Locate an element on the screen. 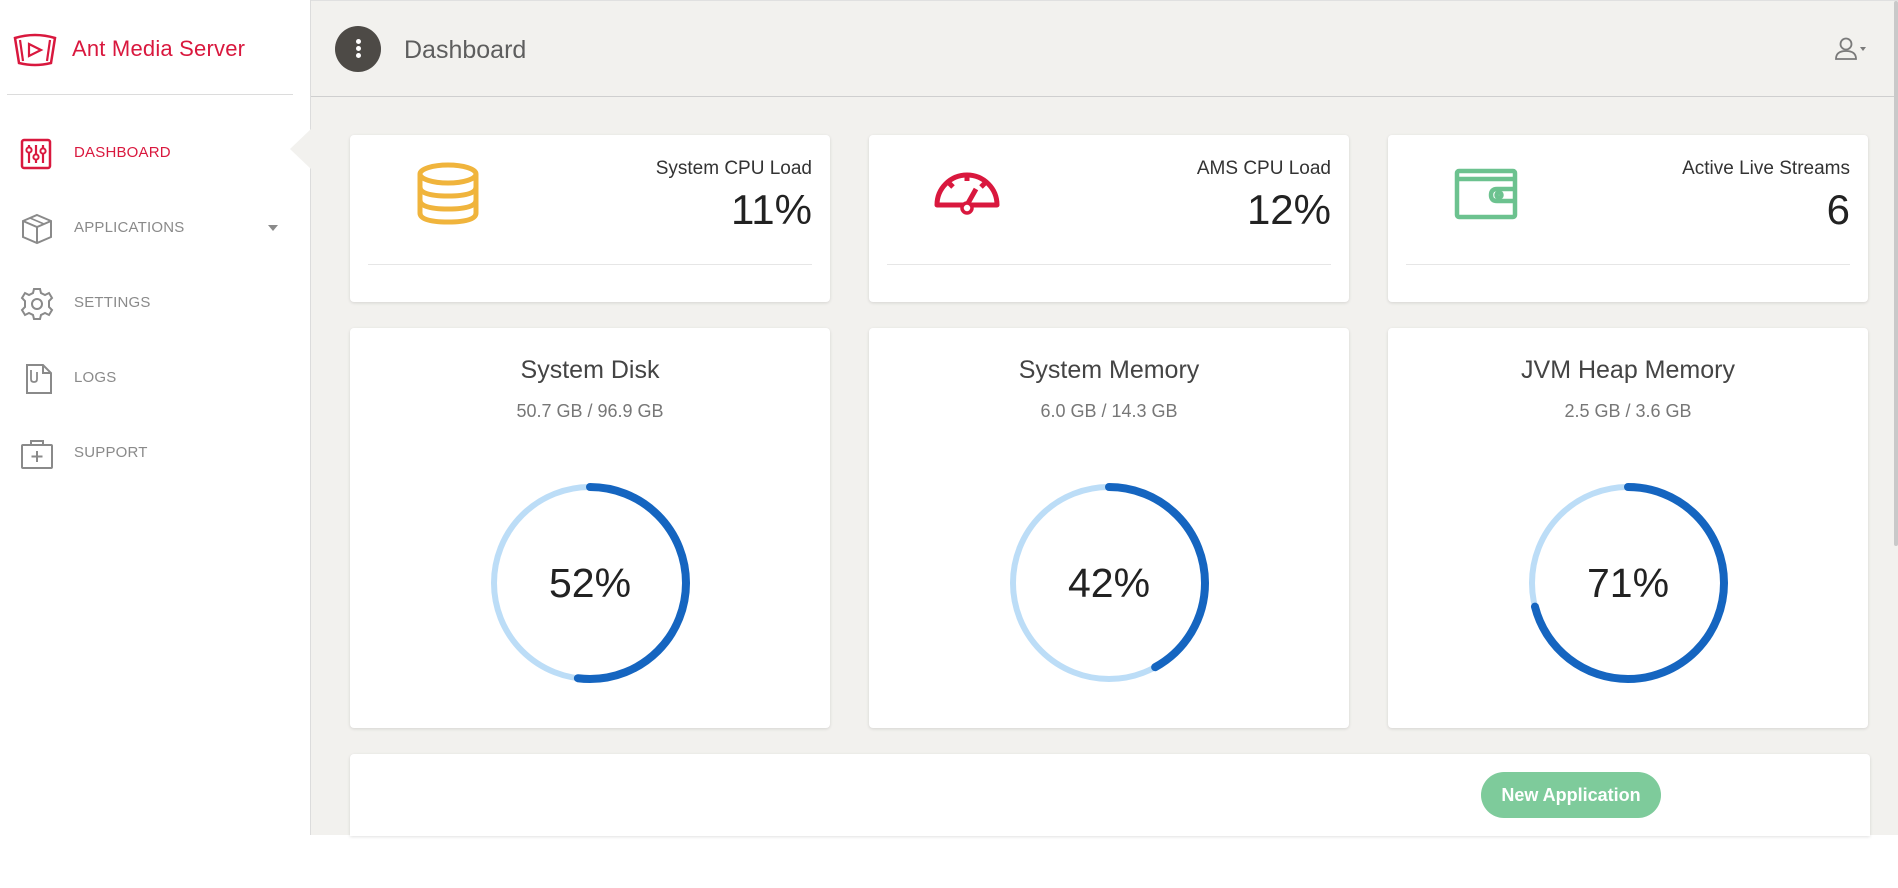 The width and height of the screenshot is (1898, 888). first-aid-icon is located at coordinates (37, 454).